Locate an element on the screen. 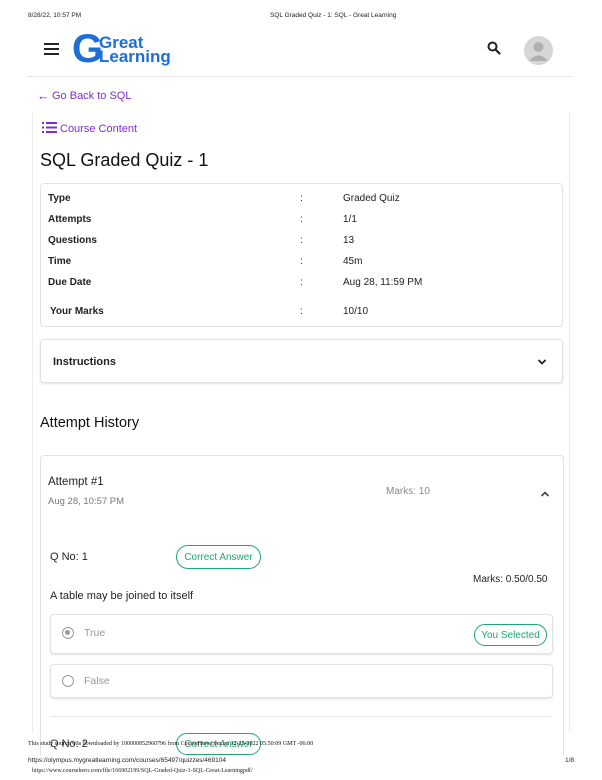  page-title: SQL Graded Quiz - 1 is located at coordinates (124, 160).